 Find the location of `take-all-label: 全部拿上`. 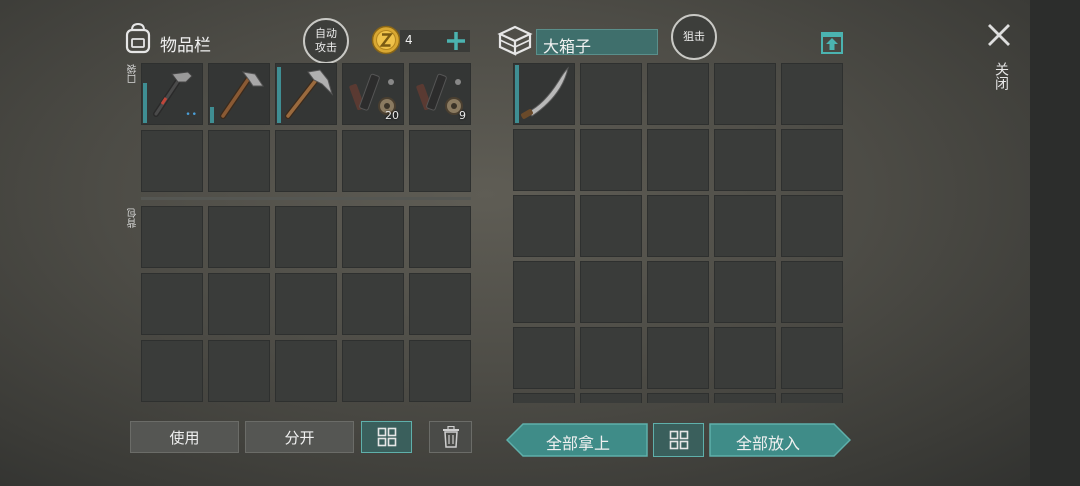

take-all-label: 全部拿上 is located at coordinates (578, 443).